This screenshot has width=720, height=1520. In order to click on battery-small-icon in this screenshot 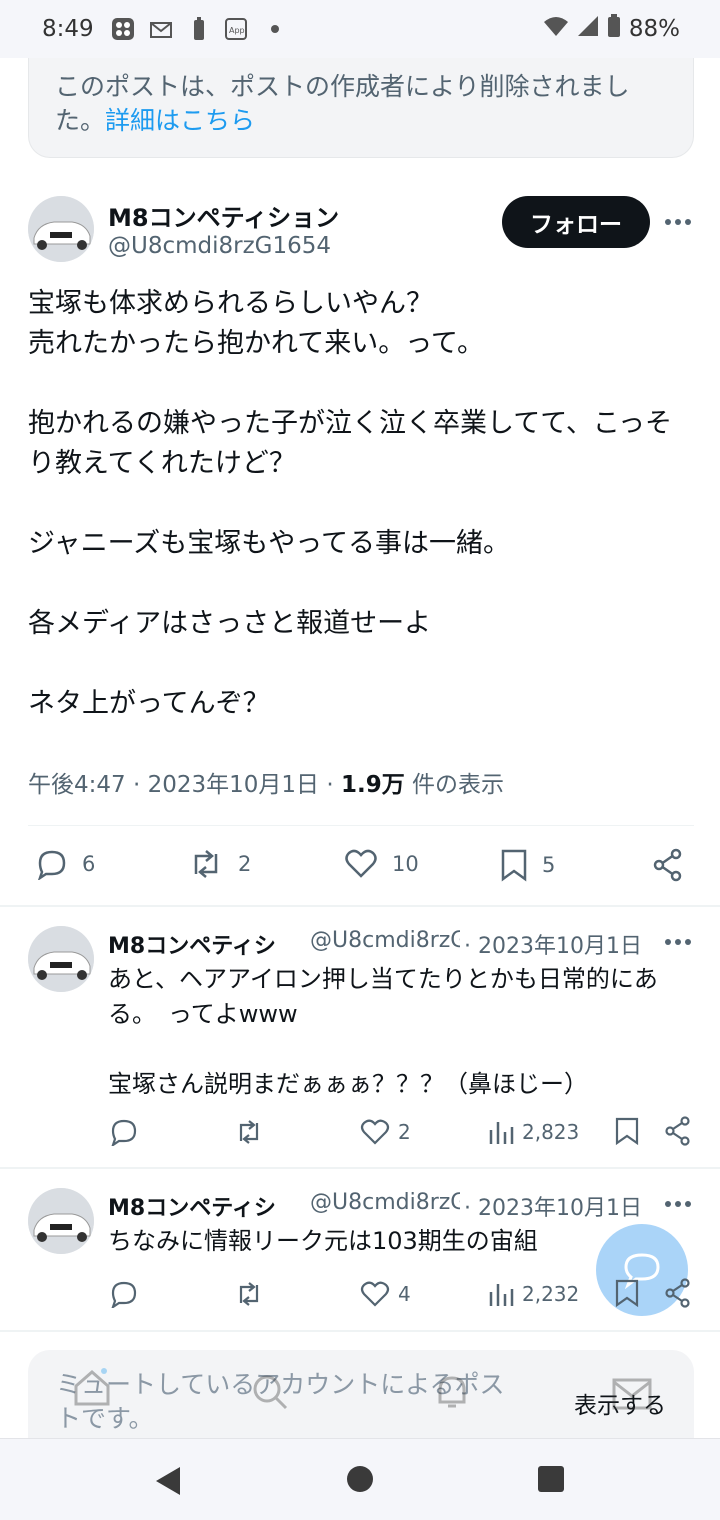, I will do `click(199, 29)`.